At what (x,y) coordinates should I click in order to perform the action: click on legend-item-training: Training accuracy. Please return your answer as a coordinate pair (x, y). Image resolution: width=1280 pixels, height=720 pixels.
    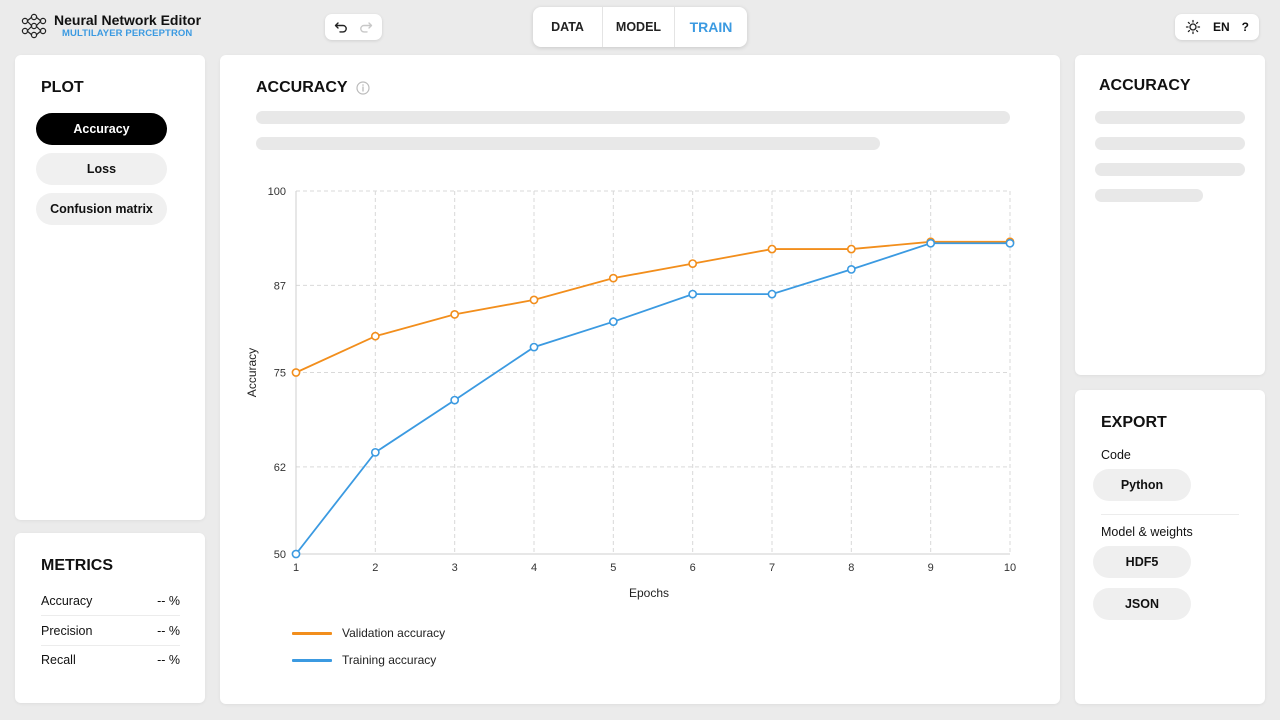
    Looking at the image, I should click on (364, 660).